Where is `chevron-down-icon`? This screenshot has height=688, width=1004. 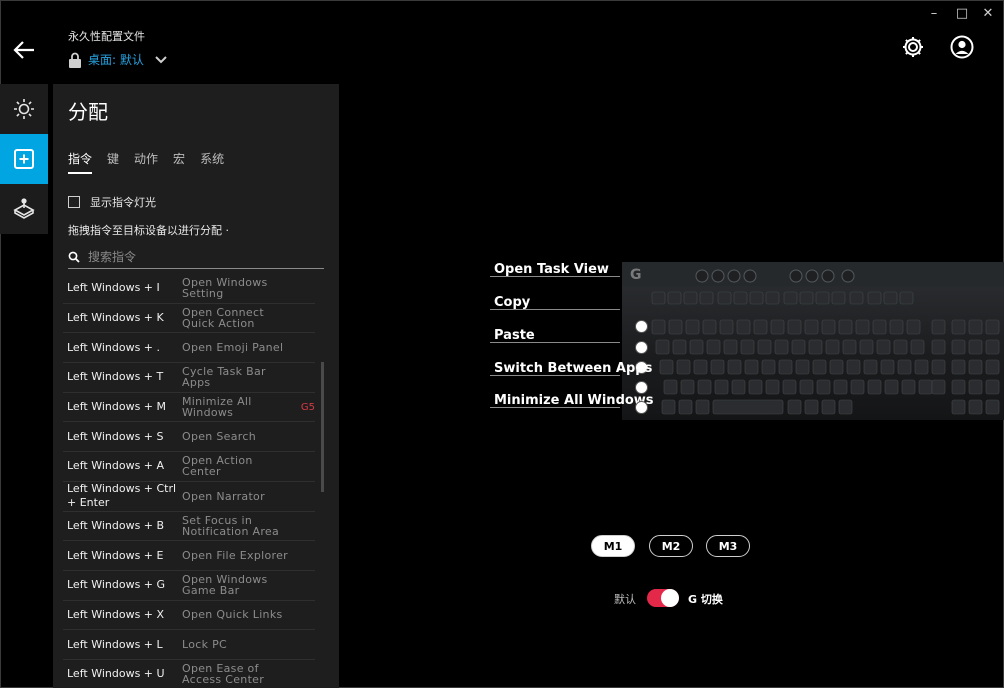 chevron-down-icon is located at coordinates (161, 60).